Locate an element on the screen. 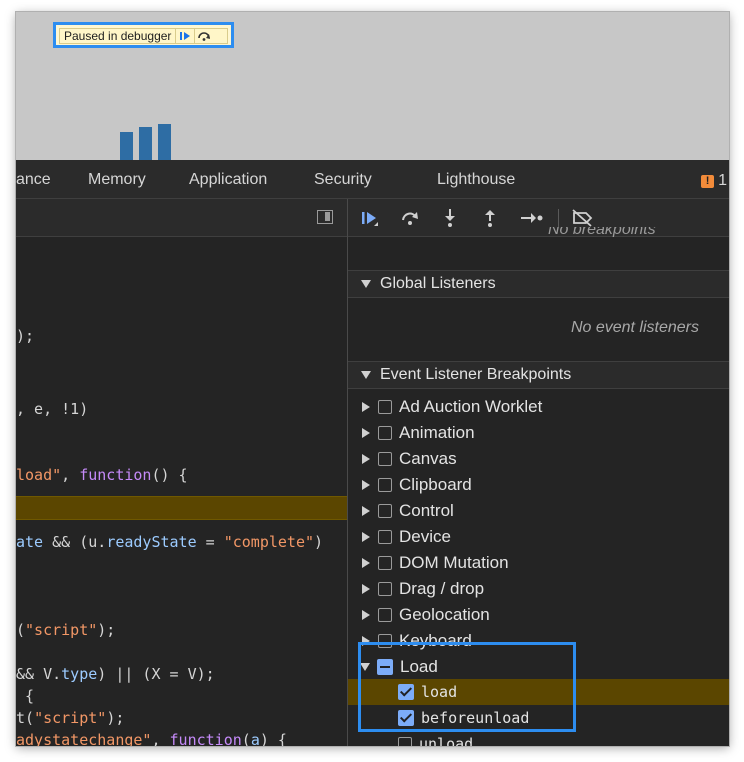 The image size is (744, 762). paused-in-debugger-overlay: Paused in debugger is located at coordinates (143, 36).